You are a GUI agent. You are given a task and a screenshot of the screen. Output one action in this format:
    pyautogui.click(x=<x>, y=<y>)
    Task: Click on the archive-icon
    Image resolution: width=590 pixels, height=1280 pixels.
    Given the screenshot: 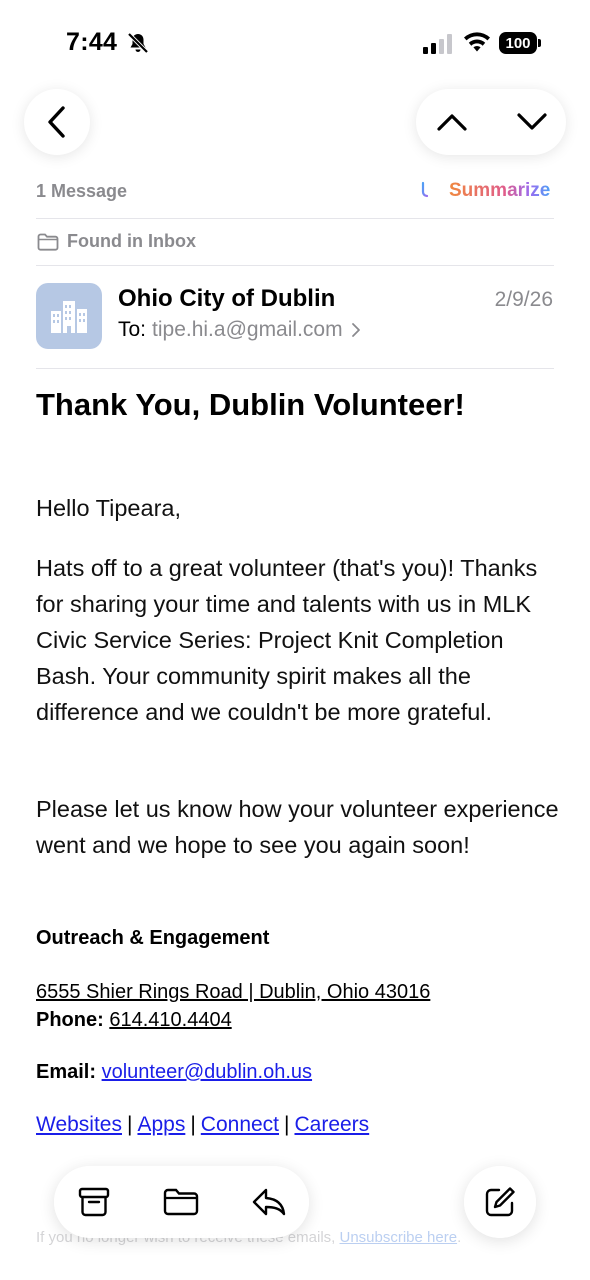 What is the action you would take?
    pyautogui.click(x=94, y=1202)
    